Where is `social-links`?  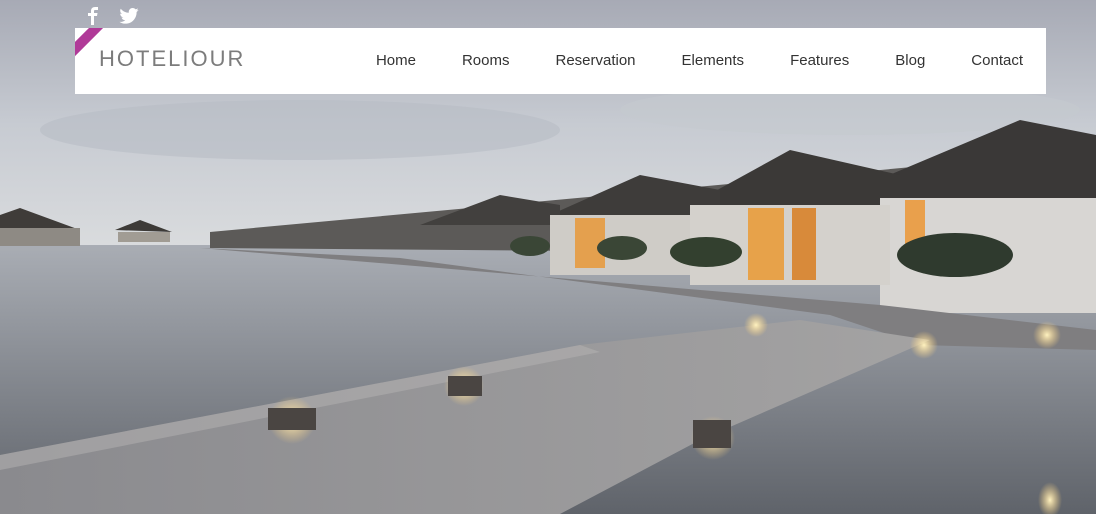
social-links is located at coordinates (111, 16).